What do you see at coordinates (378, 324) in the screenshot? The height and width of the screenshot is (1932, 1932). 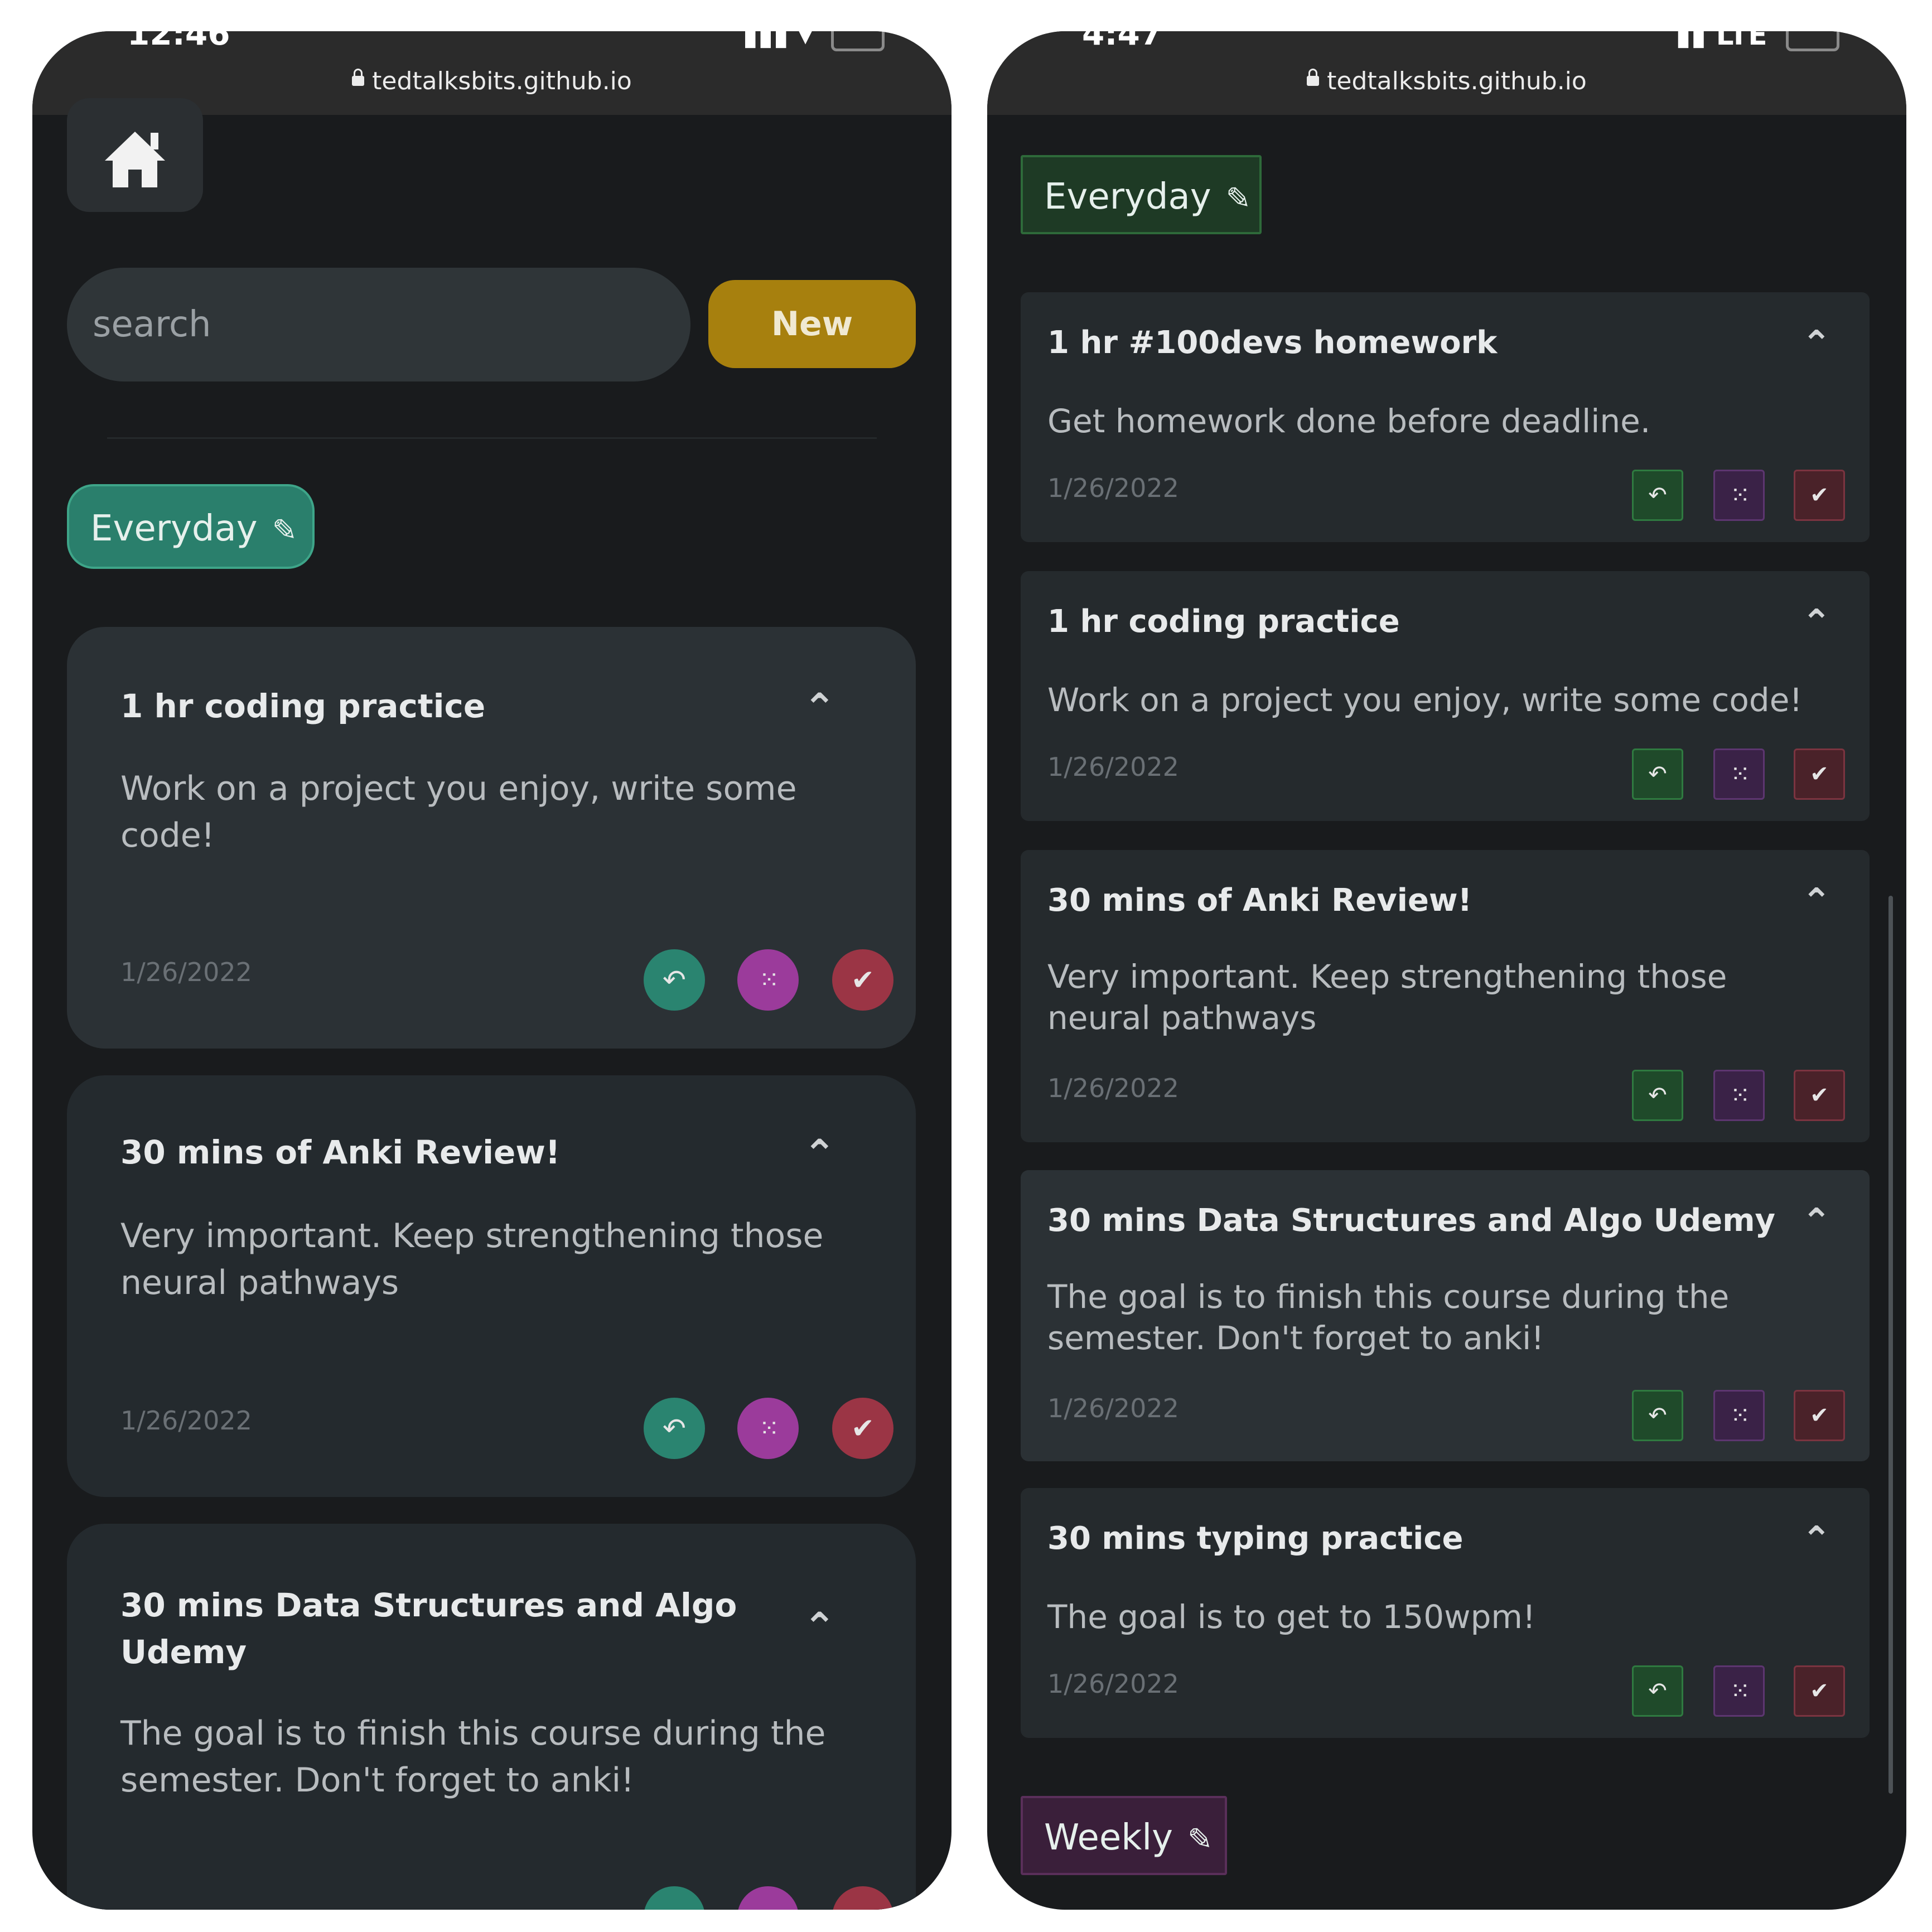 I see `search-input: search` at bounding box center [378, 324].